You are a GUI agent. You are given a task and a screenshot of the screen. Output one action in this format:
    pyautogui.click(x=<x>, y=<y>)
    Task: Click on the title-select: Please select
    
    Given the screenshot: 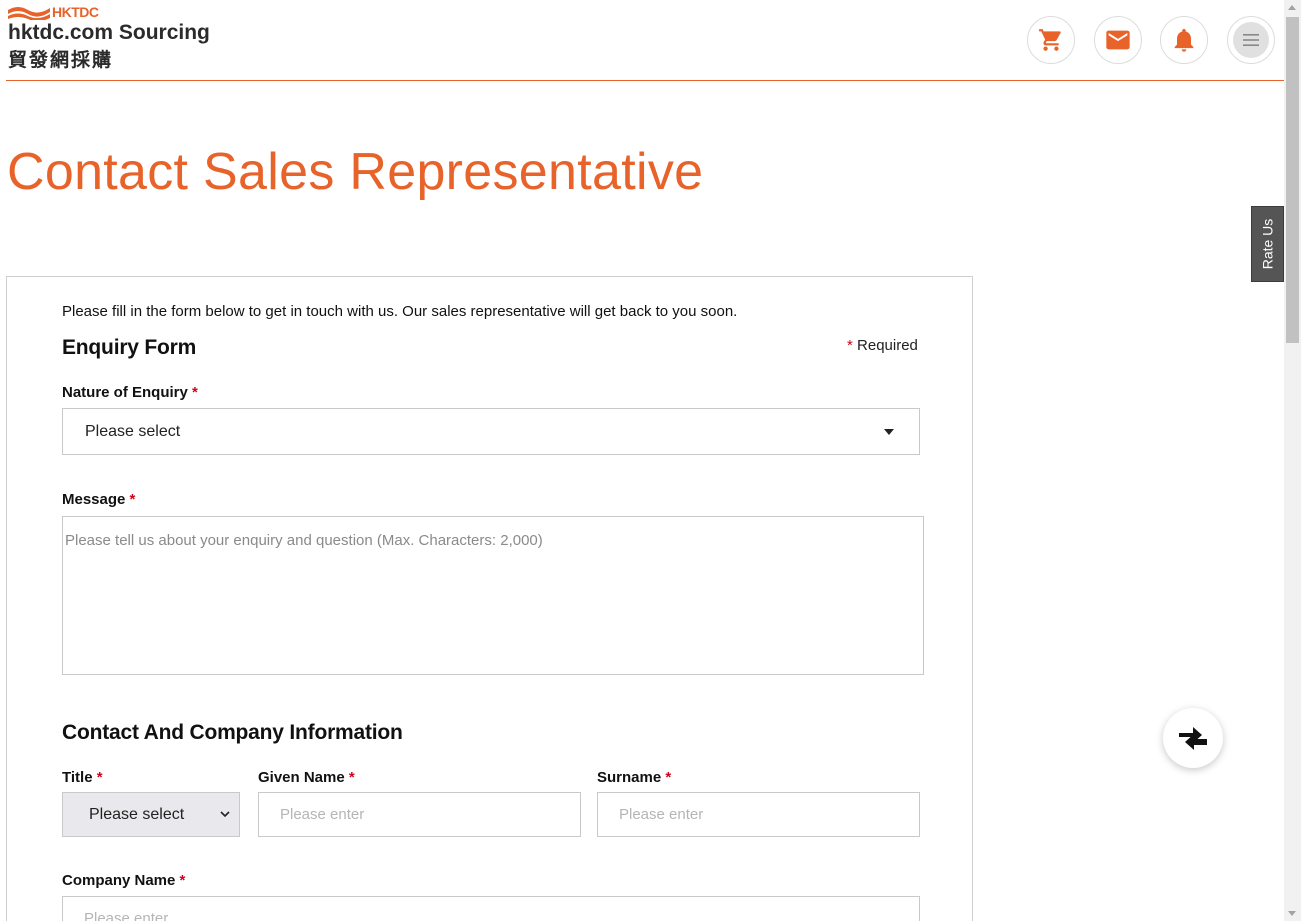 What is the action you would take?
    pyautogui.click(x=151, y=814)
    